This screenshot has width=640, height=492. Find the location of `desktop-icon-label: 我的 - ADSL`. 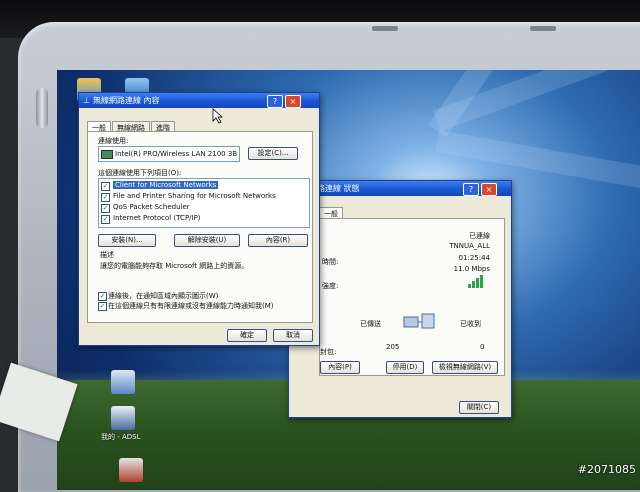

desktop-icon-label: 我的 - ADSL is located at coordinates (121, 437).